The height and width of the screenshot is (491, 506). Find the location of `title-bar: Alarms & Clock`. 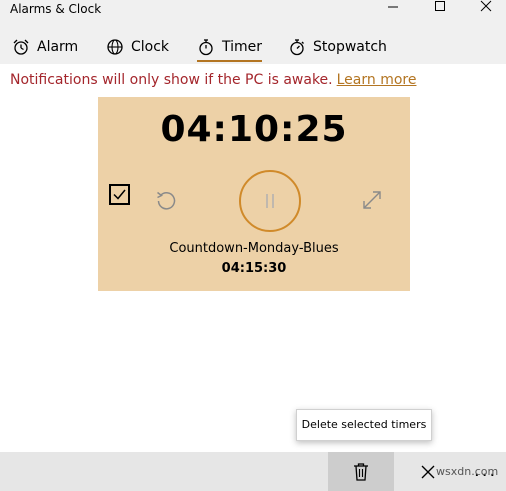

title-bar: Alarms & Clock is located at coordinates (253, 9).